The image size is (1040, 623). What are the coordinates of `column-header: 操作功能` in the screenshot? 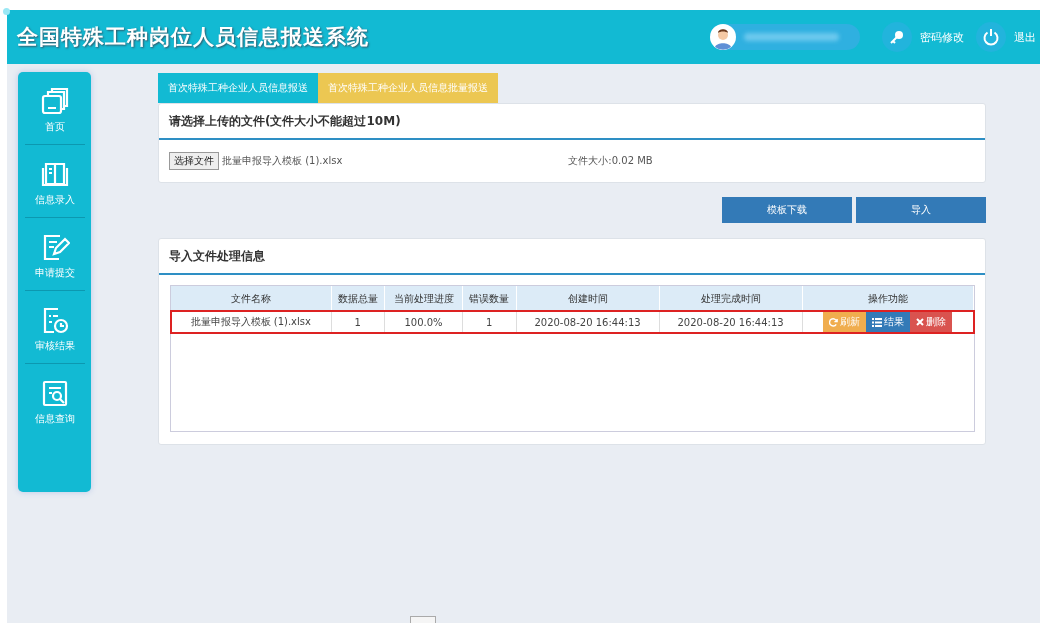 It's located at (888, 298).